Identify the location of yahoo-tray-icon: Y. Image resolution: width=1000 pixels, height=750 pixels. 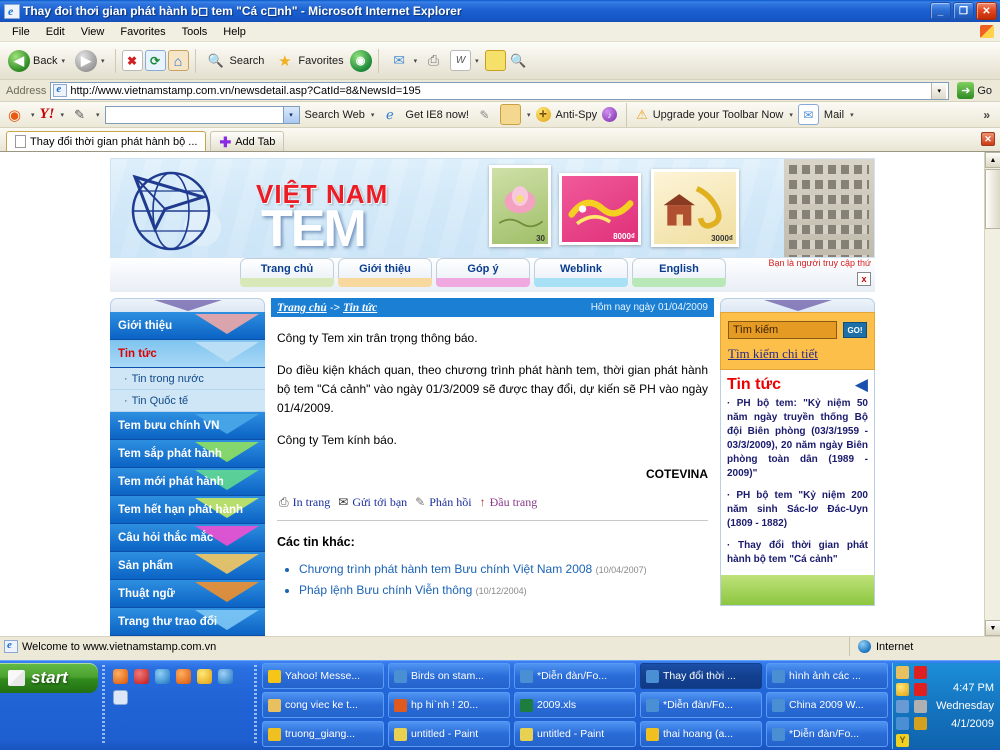
(902, 740).